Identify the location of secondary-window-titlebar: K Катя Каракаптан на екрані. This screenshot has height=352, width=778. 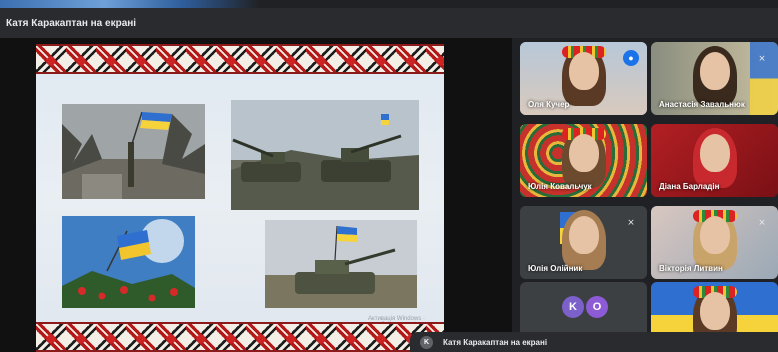
(594, 342).